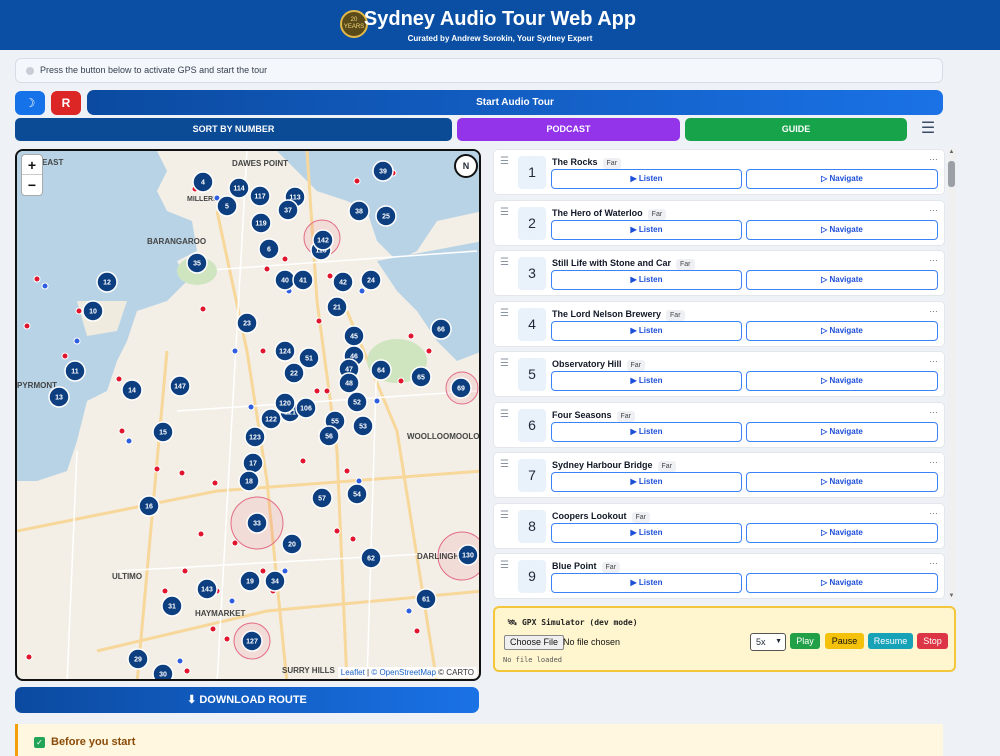  I want to click on map-marker: 120, so click(285, 403).